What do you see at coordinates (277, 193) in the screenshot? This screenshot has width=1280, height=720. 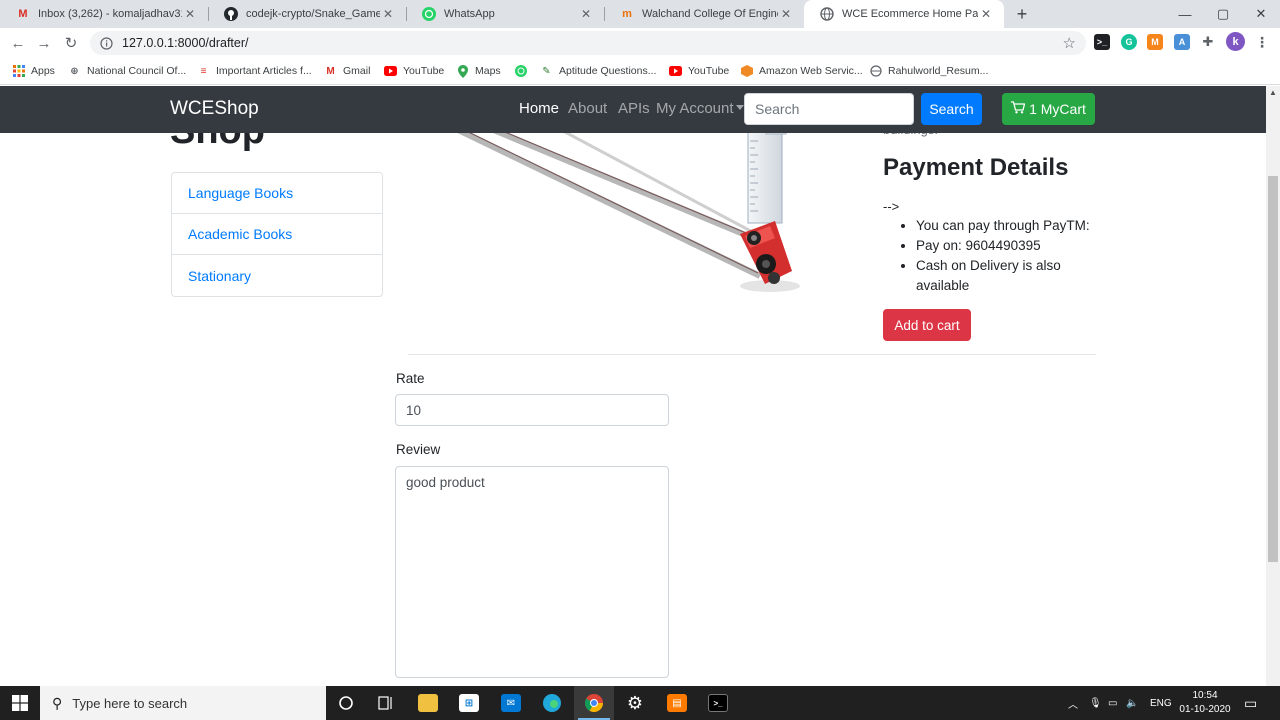 I see `category-language-books: Language Books` at bounding box center [277, 193].